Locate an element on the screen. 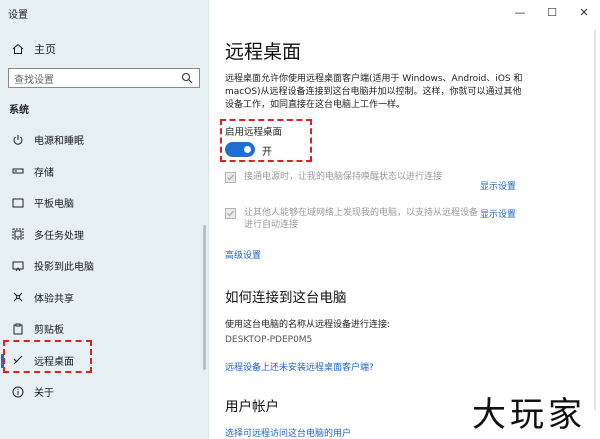 The width and height of the screenshot is (600, 439). option-keep-awake: 接通电源时，让我的电脑保持唤醒状态以进行连接 is located at coordinates (354, 177).